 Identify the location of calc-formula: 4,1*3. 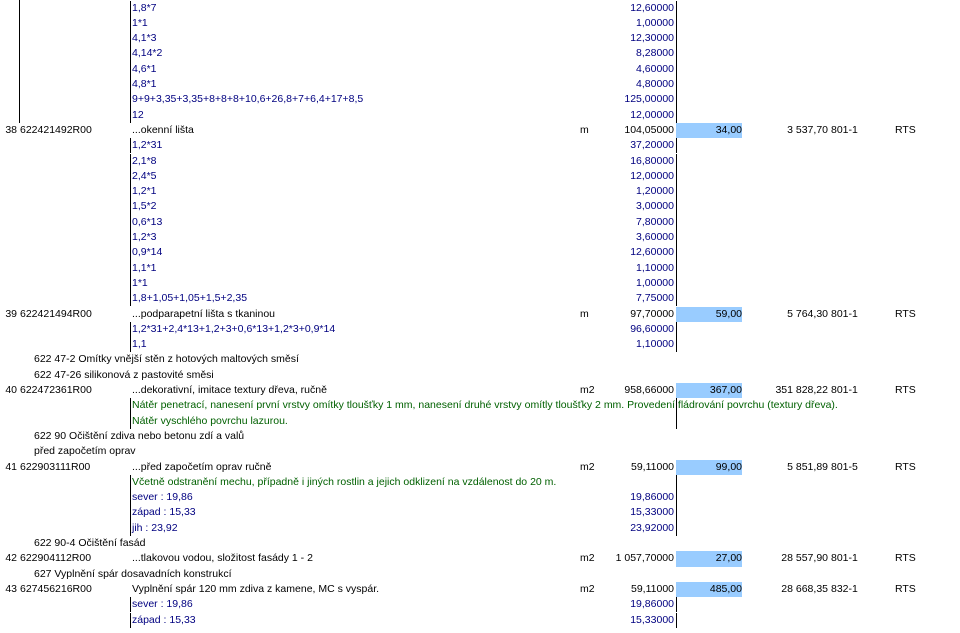
(144, 38).